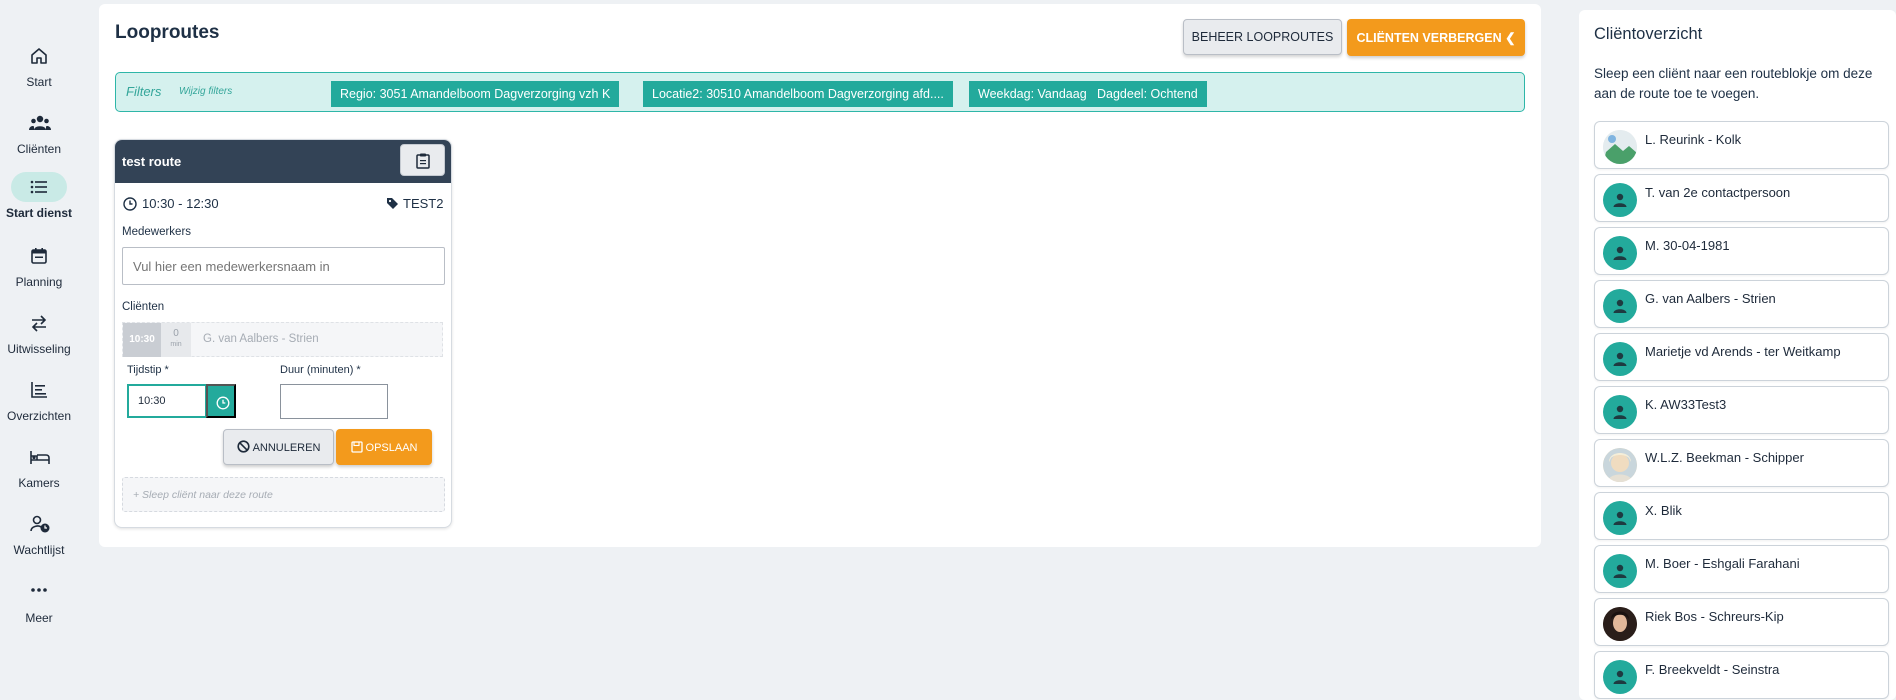 The width and height of the screenshot is (1896, 700). I want to click on client-card: X. Blik, so click(1741, 516).